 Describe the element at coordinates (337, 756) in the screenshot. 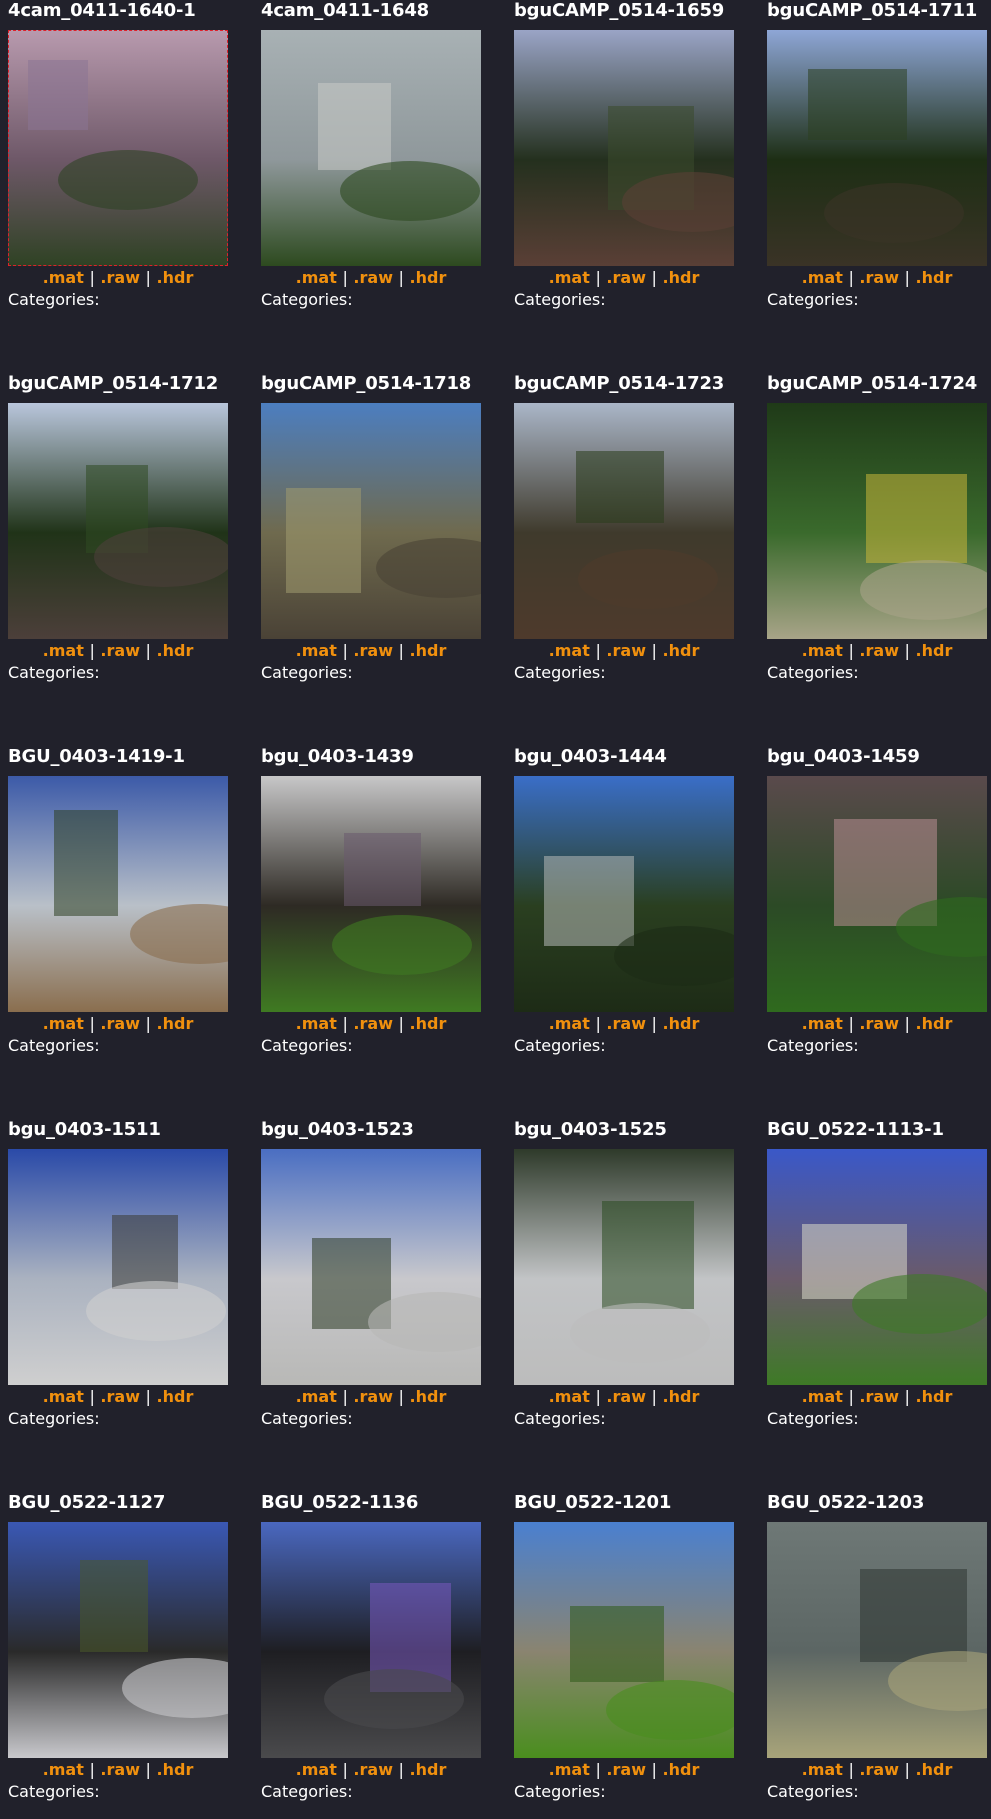

I see `image-title: bgu_0403-1439` at that location.